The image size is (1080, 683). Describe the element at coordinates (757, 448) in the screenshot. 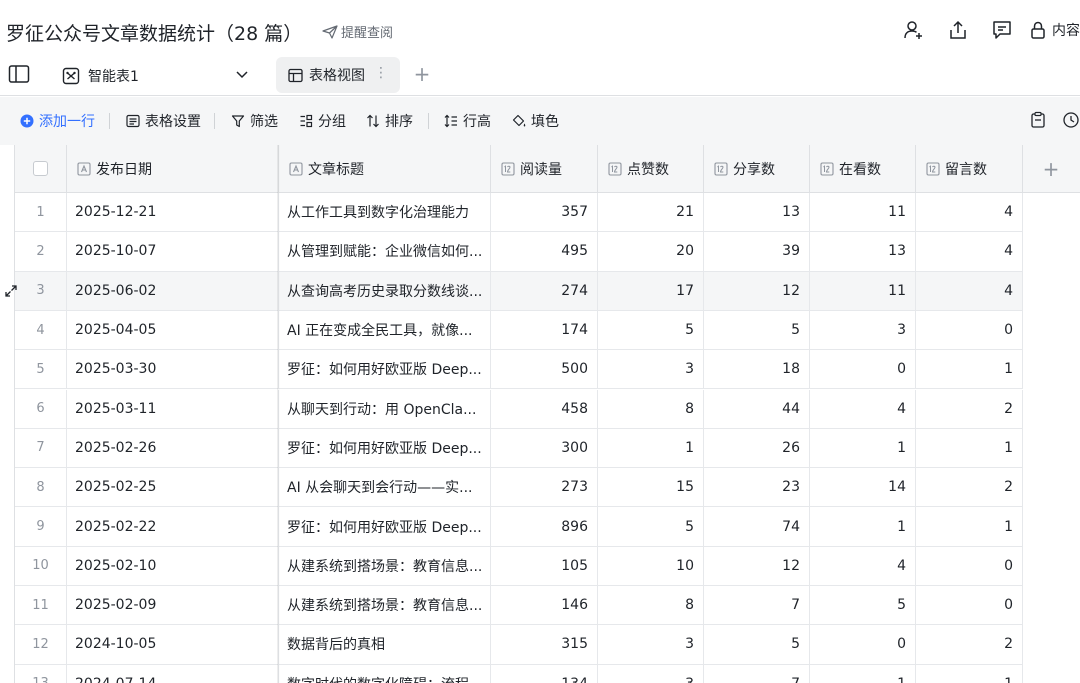

I see `cell-shares: 26` at that location.